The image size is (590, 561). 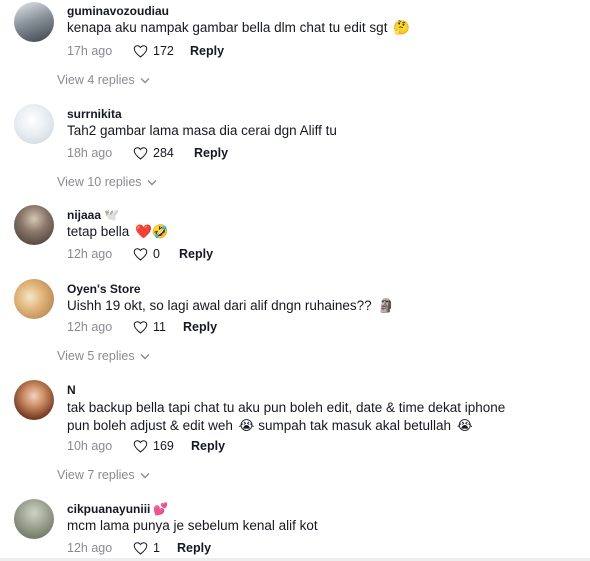 What do you see at coordinates (111, 215) in the screenshot?
I see `username-emoji: 🕊️` at bounding box center [111, 215].